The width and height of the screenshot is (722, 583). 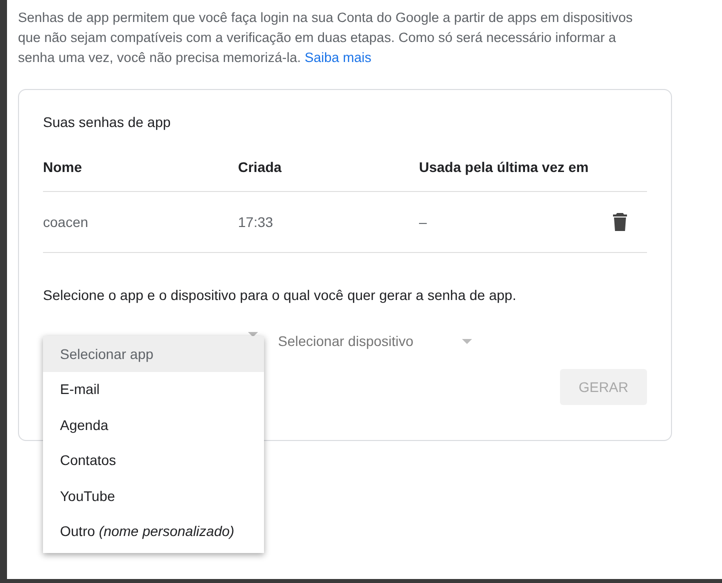 What do you see at coordinates (153, 389) in the screenshot?
I see `menu-item: E-mail` at bounding box center [153, 389].